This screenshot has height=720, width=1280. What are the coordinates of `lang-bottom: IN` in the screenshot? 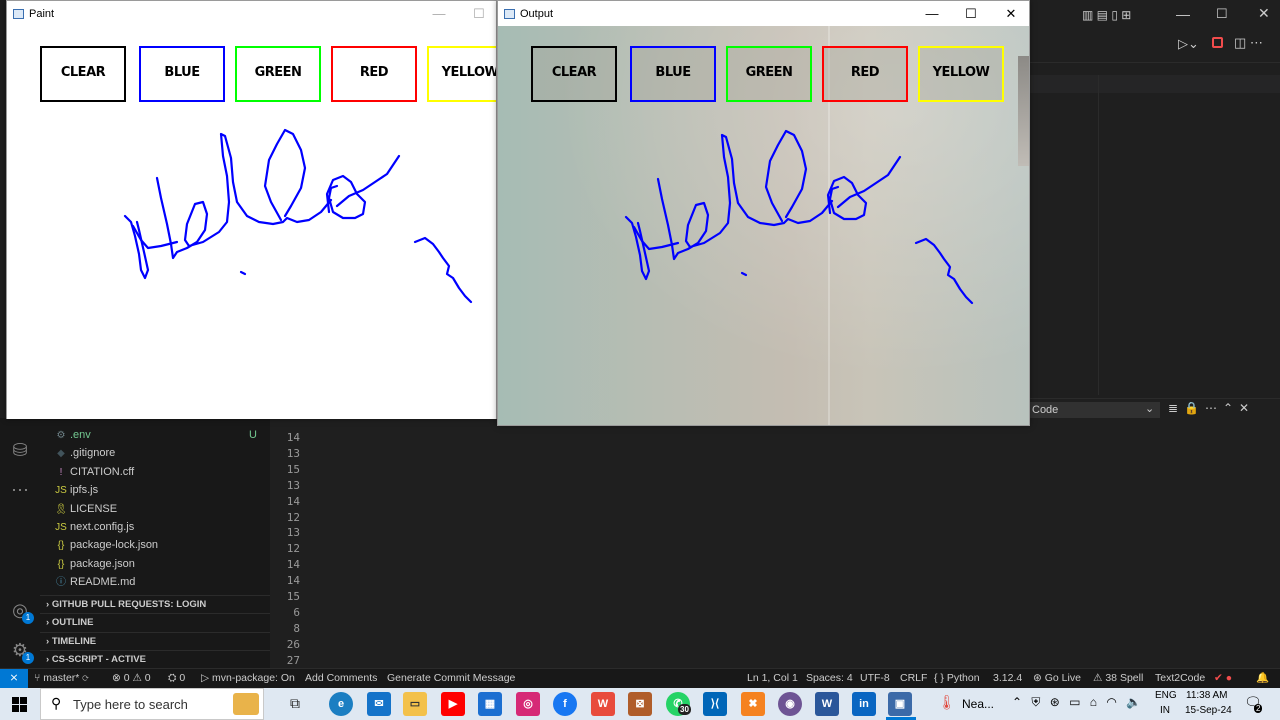 It's located at (1165, 710).